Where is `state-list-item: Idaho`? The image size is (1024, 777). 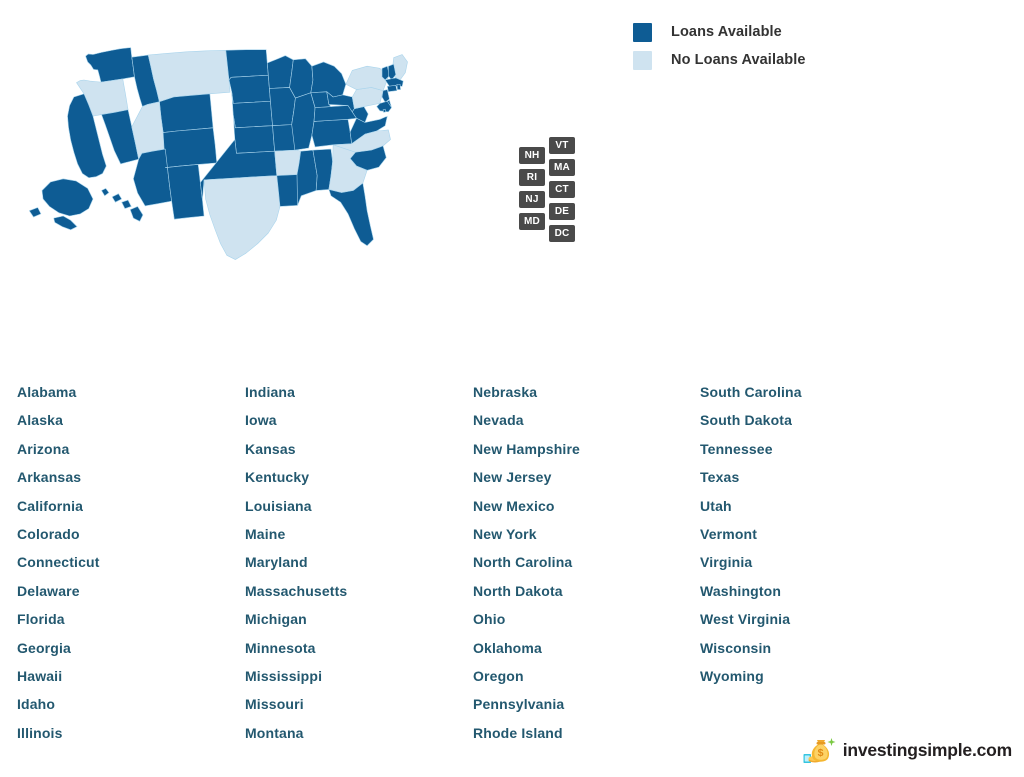 state-list-item: Idaho is located at coordinates (36, 704).